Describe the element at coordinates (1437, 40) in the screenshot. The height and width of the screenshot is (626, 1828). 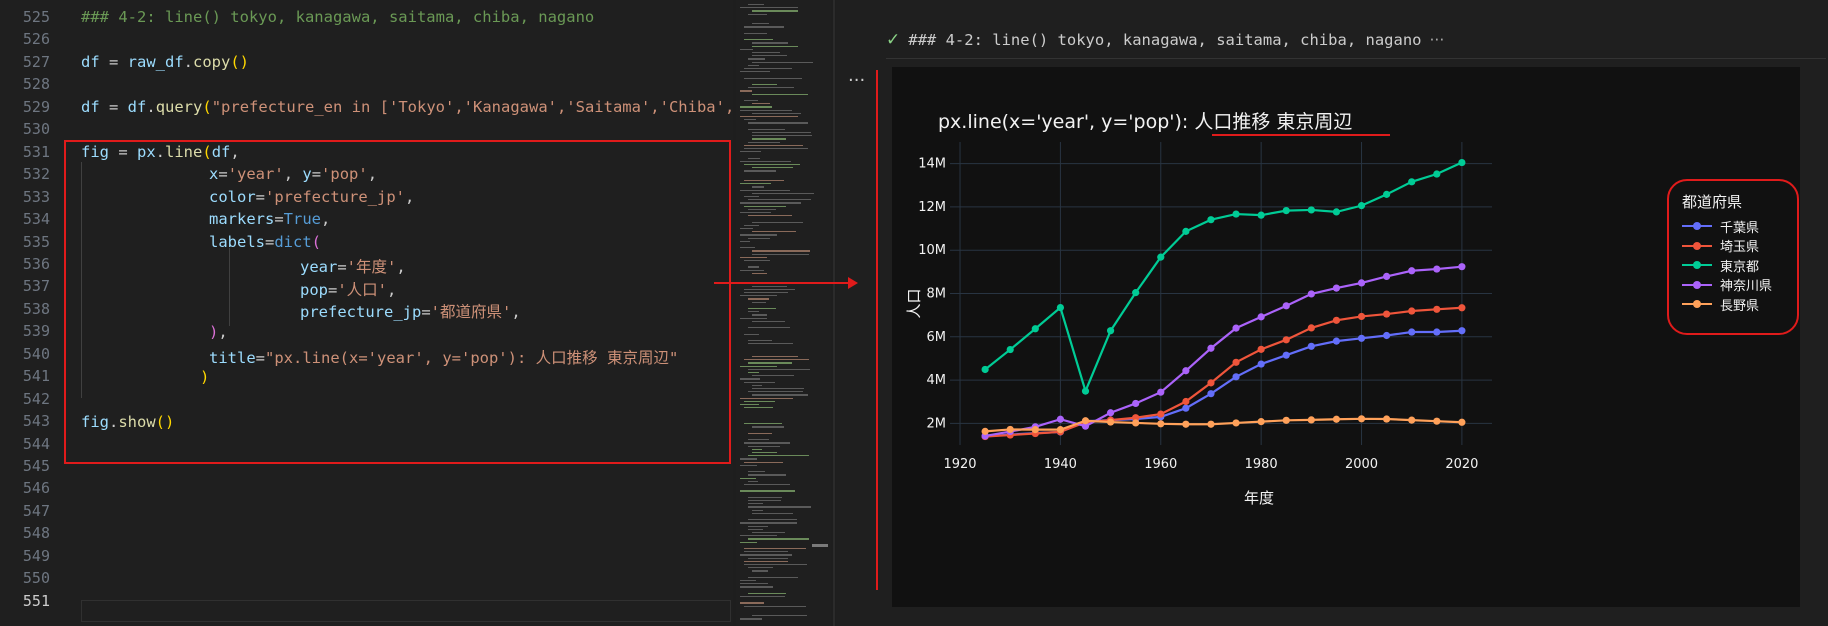
I see `more-icon: ···` at that location.